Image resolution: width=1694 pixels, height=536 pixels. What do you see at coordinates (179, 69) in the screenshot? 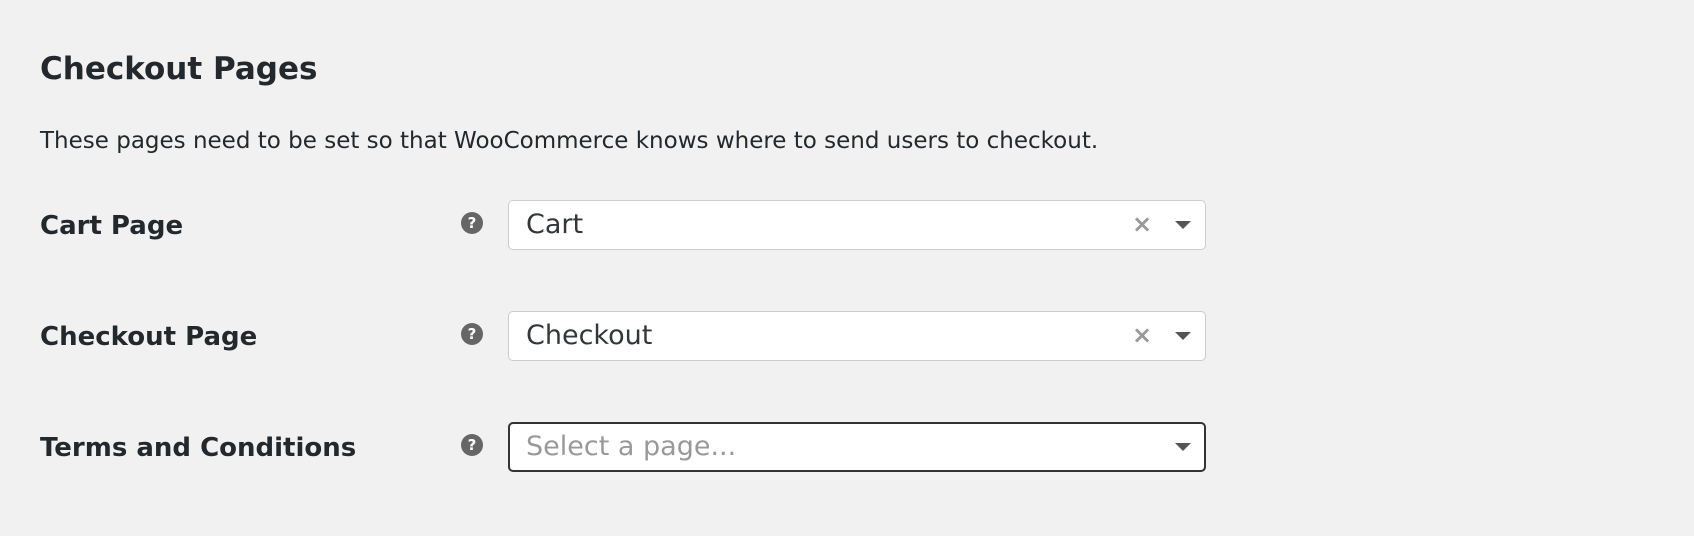
I see `section-title: Checkout Pages` at bounding box center [179, 69].